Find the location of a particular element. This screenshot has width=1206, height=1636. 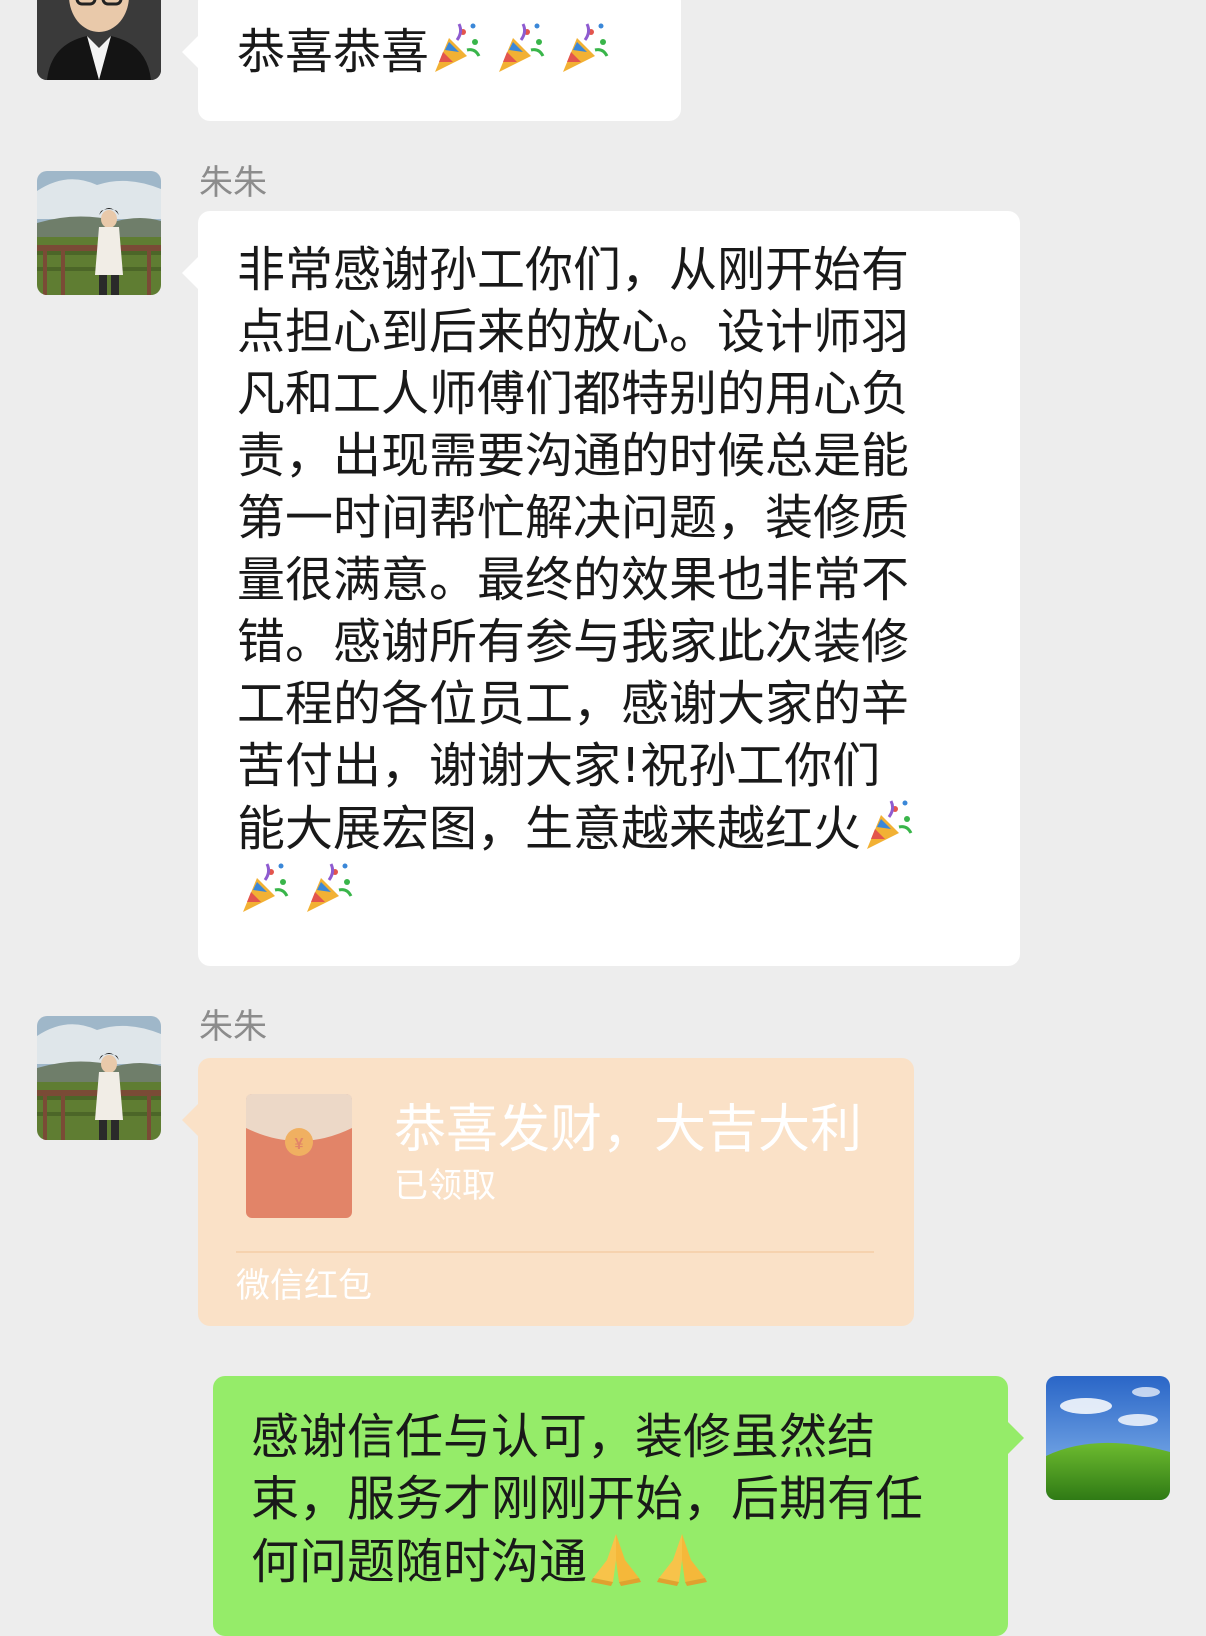

red-packet-status: 已领取 is located at coordinates (445, 1186).